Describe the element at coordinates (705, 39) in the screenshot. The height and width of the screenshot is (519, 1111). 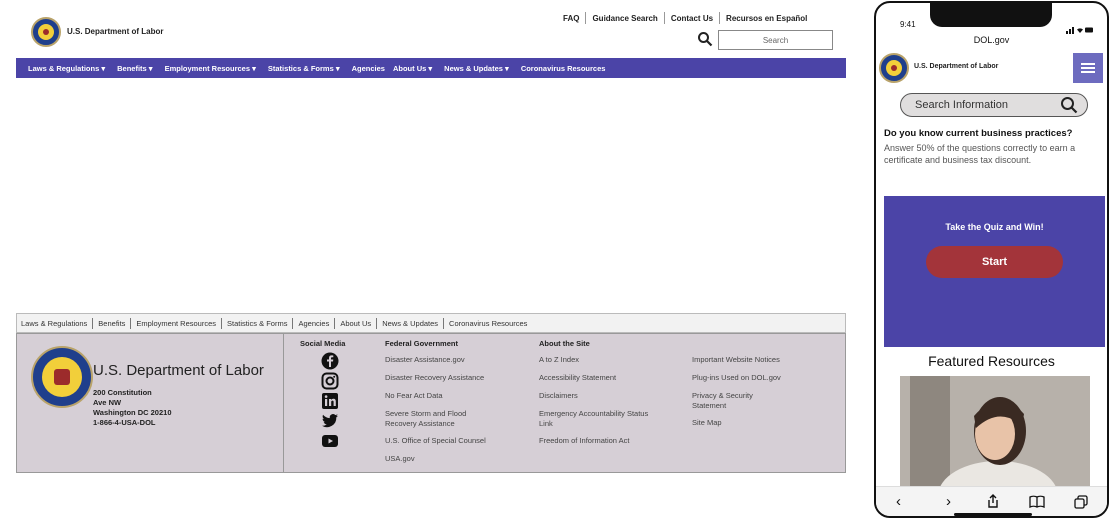
I see `search-icon` at that location.